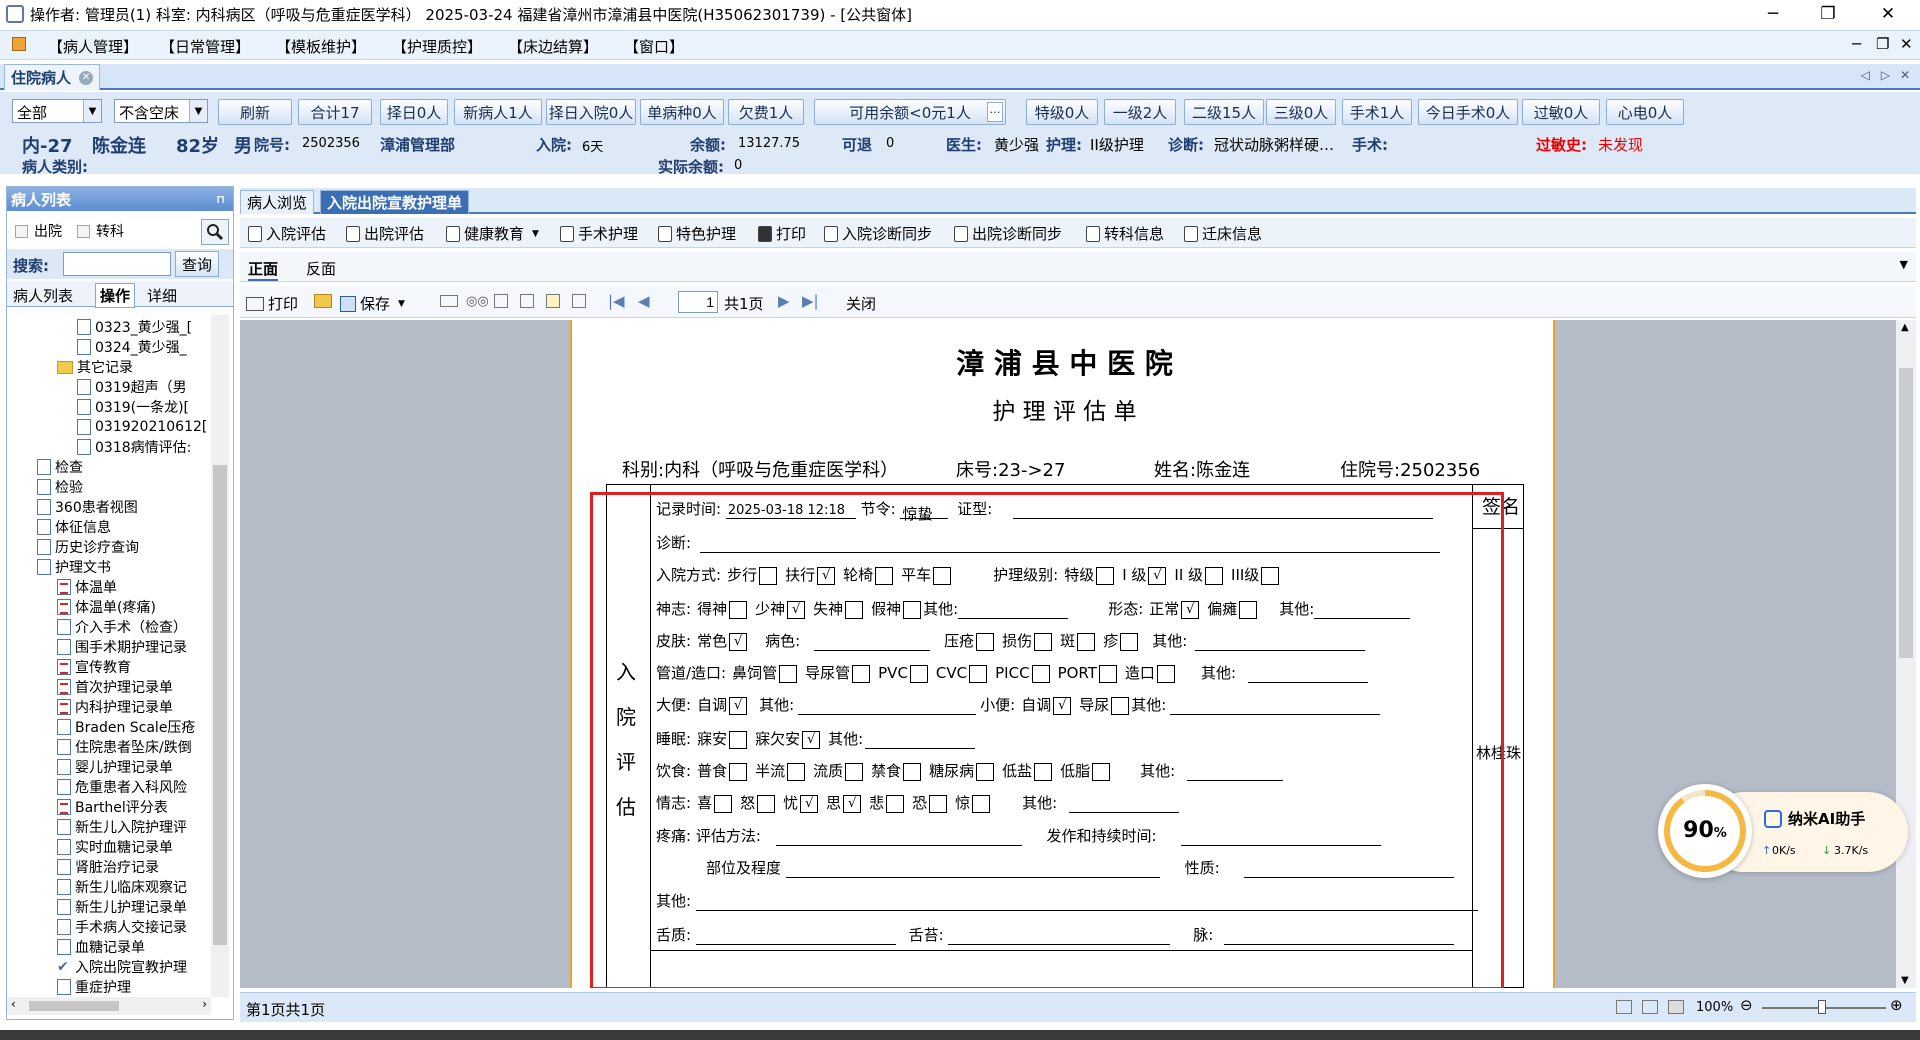  What do you see at coordinates (1561, 112) in the screenshot?
I see `allergy-button: 过敏0人` at bounding box center [1561, 112].